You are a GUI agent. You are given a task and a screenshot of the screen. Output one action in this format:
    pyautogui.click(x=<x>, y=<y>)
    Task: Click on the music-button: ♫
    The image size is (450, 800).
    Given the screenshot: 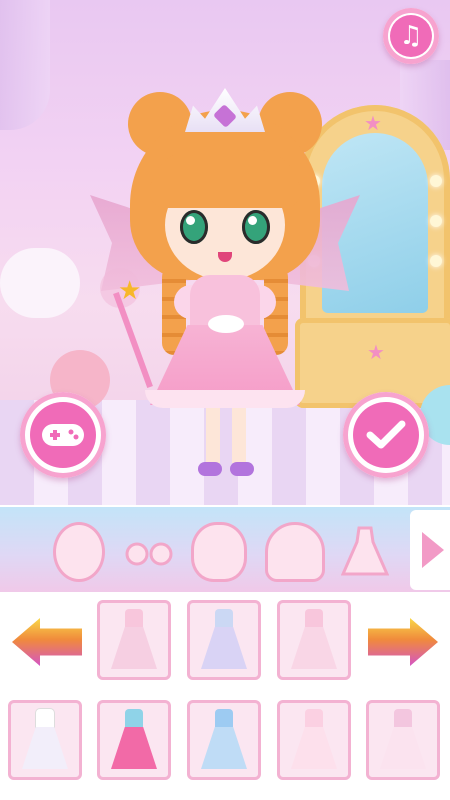 What is the action you would take?
    pyautogui.click(x=411, y=36)
    